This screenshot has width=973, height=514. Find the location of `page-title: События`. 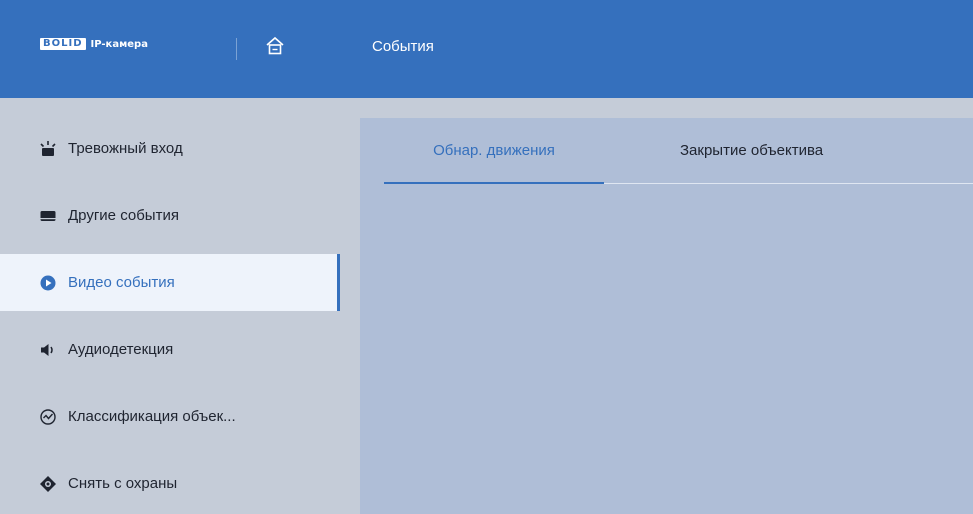

page-title: События is located at coordinates (403, 46).